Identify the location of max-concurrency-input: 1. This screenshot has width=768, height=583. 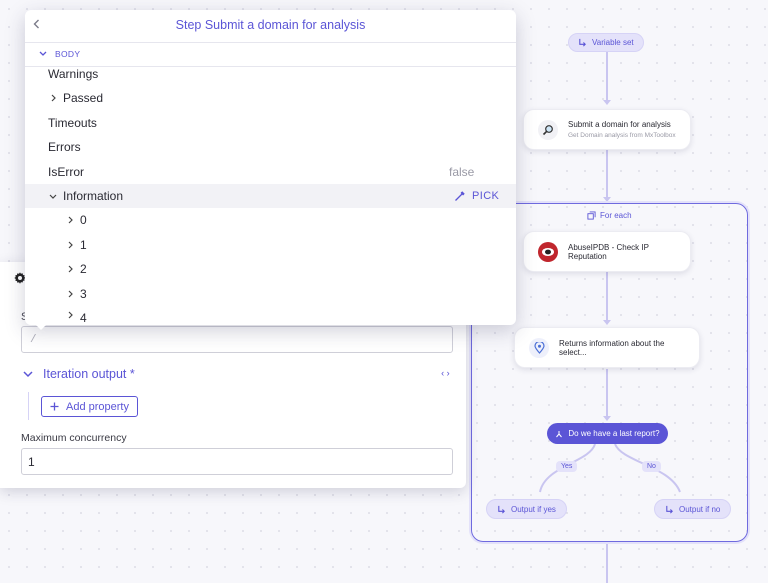
(237, 461).